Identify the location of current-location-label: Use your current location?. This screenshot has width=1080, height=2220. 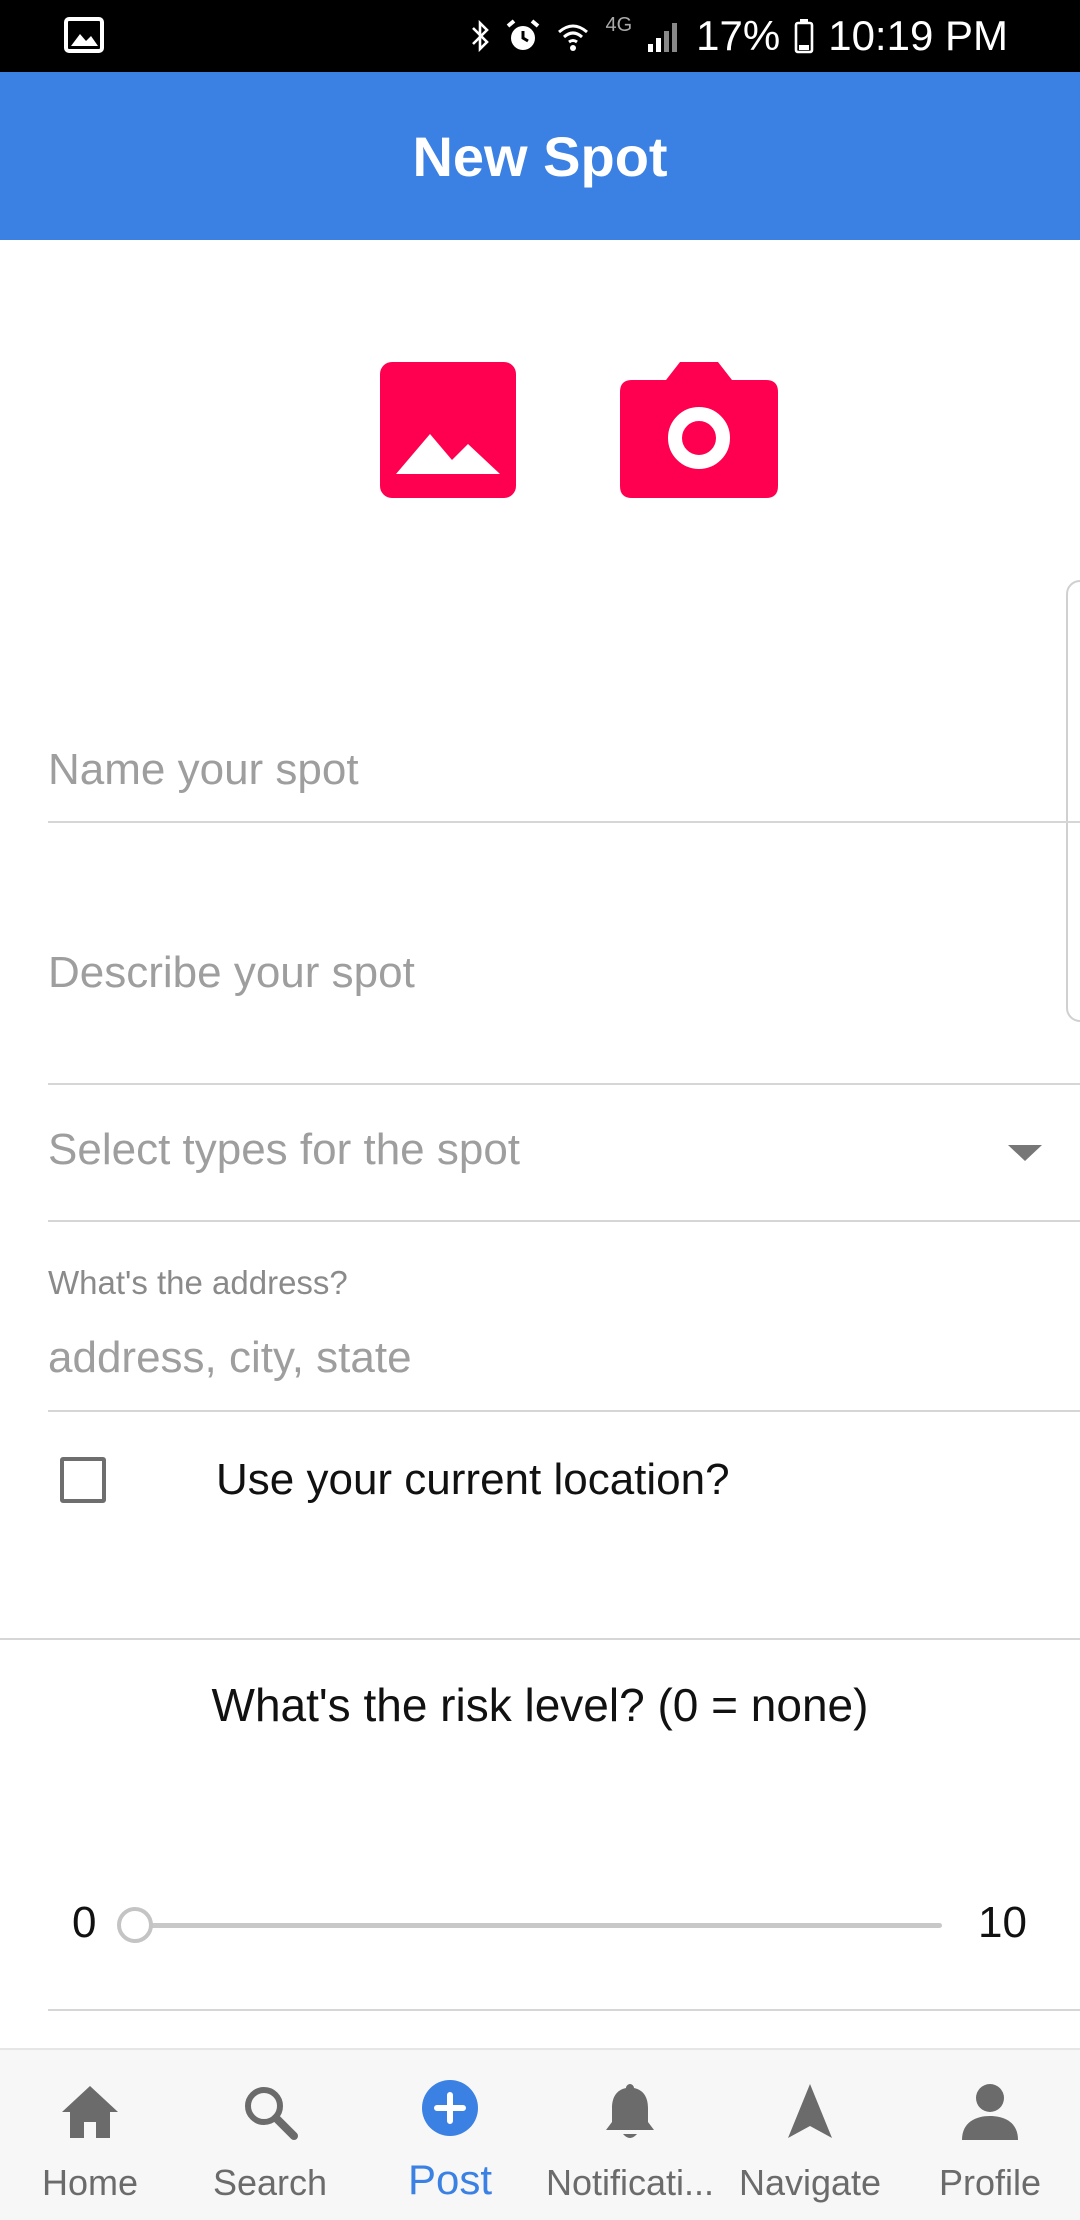
(473, 1480).